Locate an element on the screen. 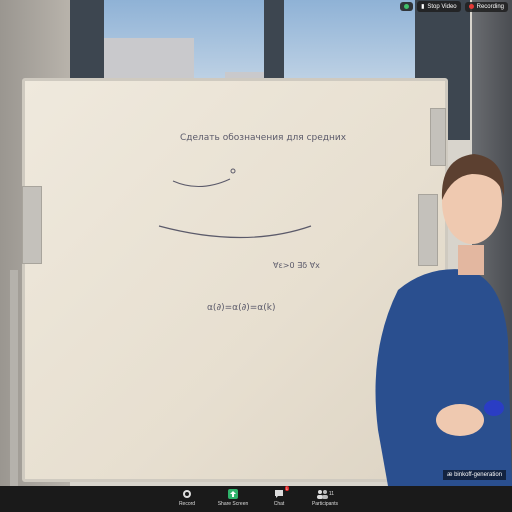 This screenshot has width=512, height=512. participants-count: 11 is located at coordinates (331, 494).